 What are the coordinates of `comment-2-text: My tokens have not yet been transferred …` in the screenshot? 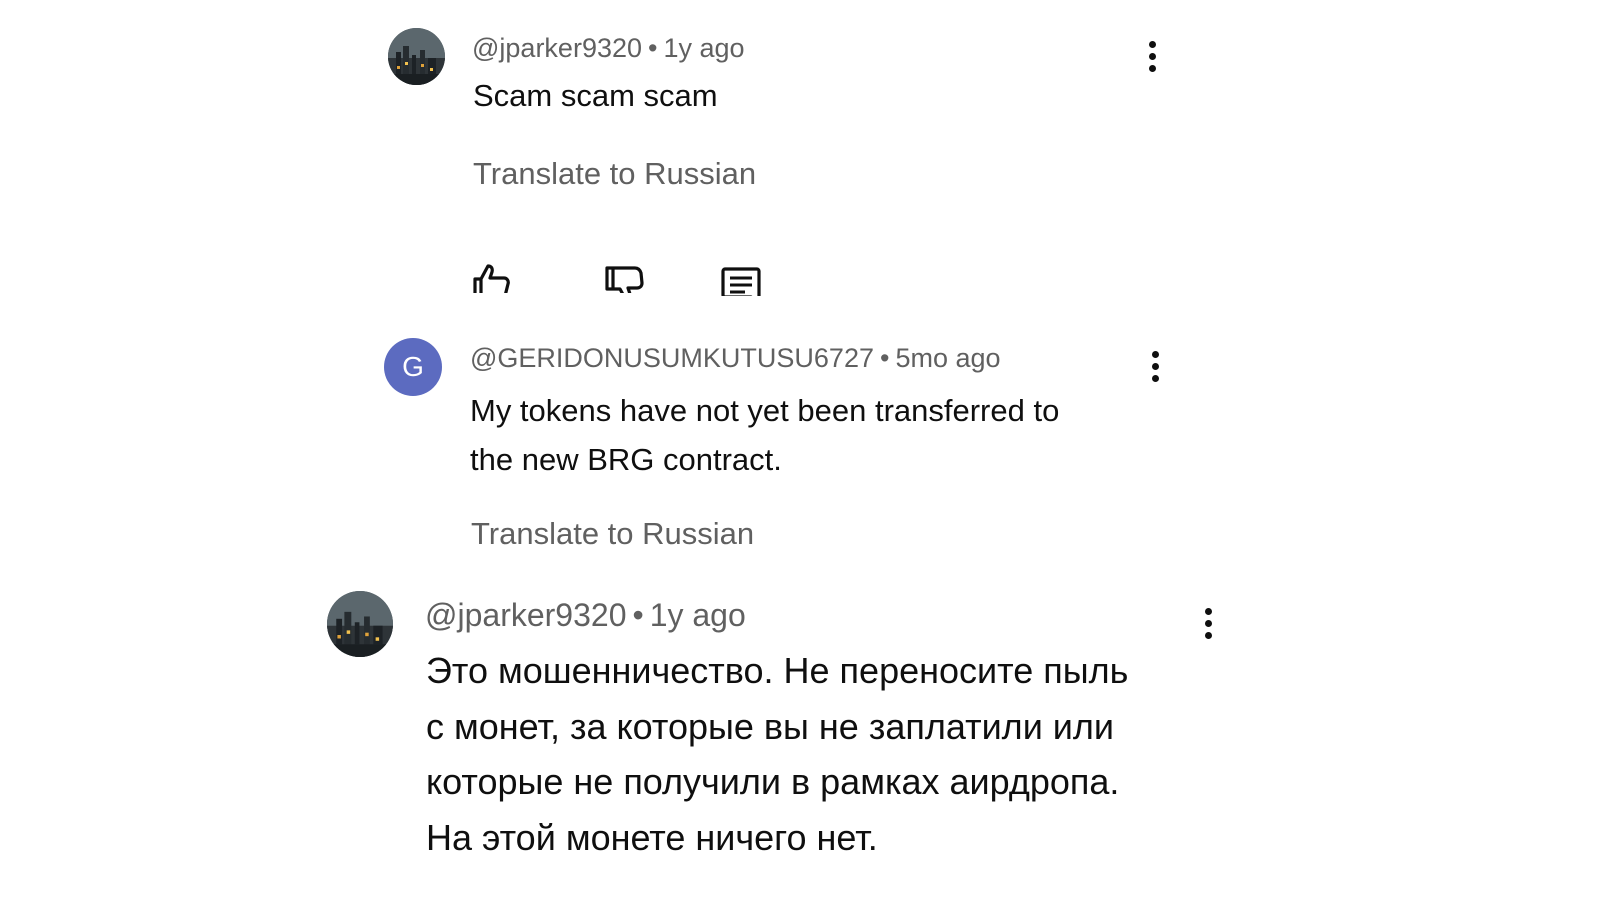 It's located at (764, 435).